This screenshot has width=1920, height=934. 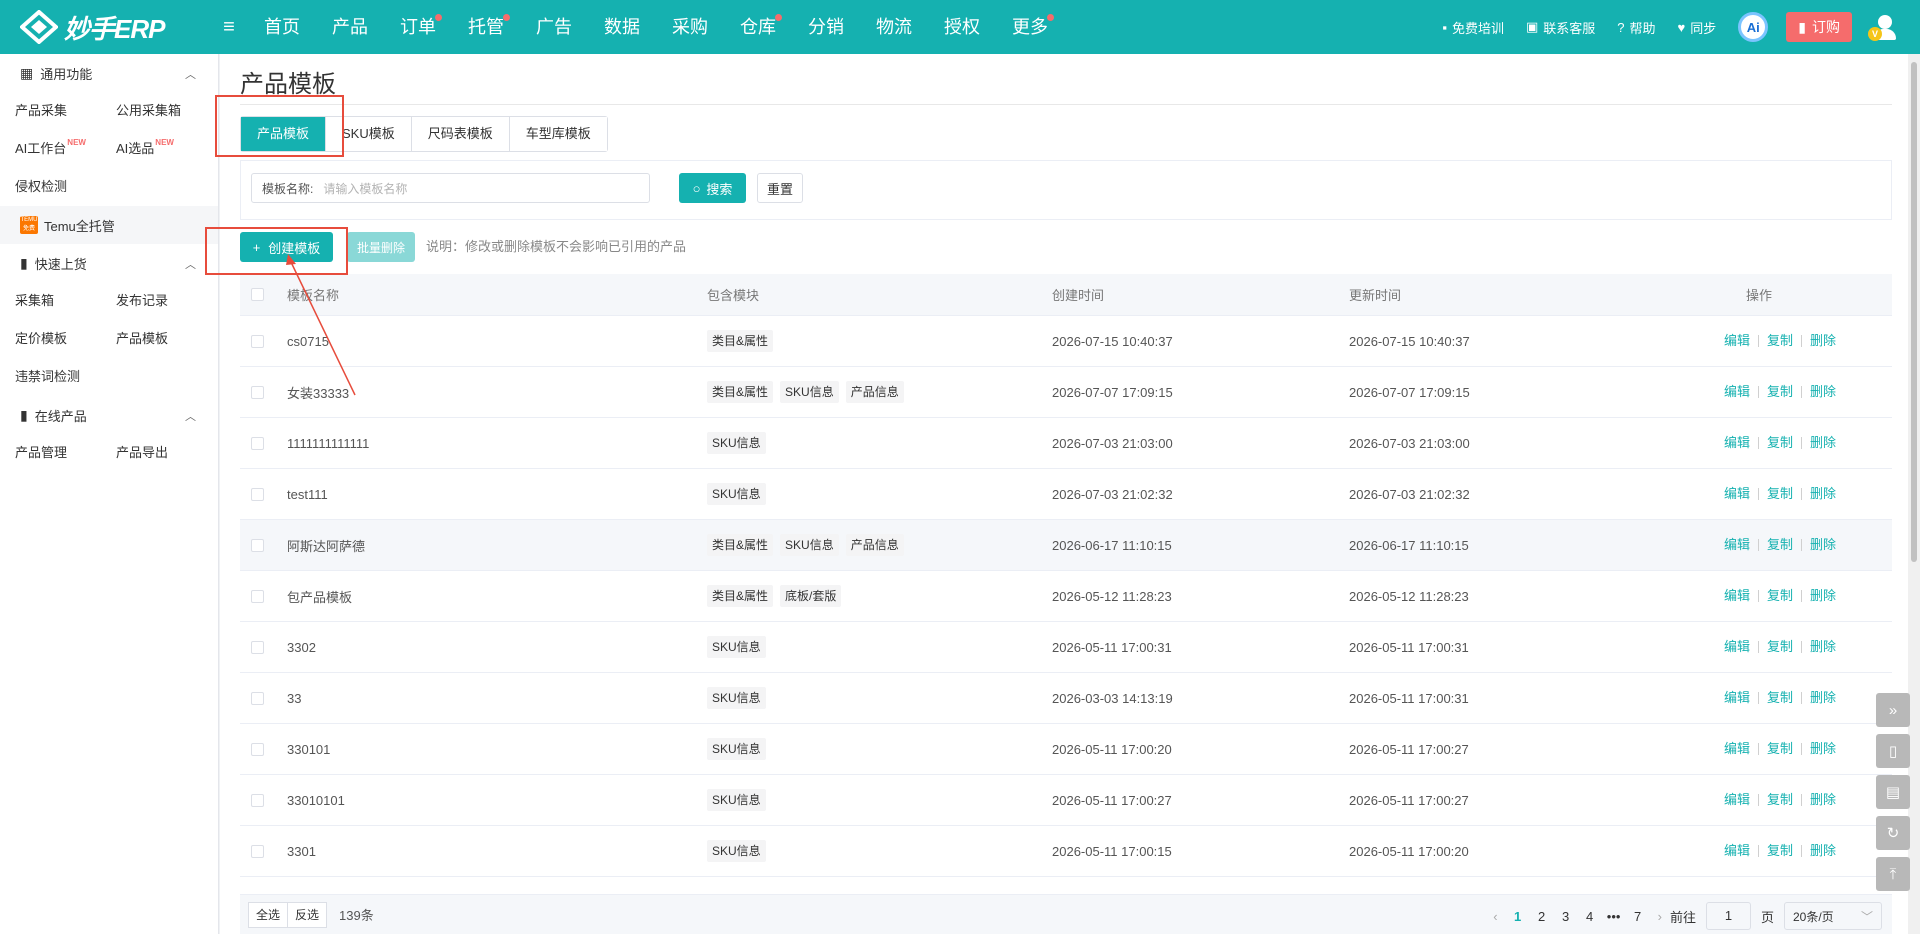 I want to click on sidebar-item-infringement-check: 侵权检测, so click(x=65, y=187).